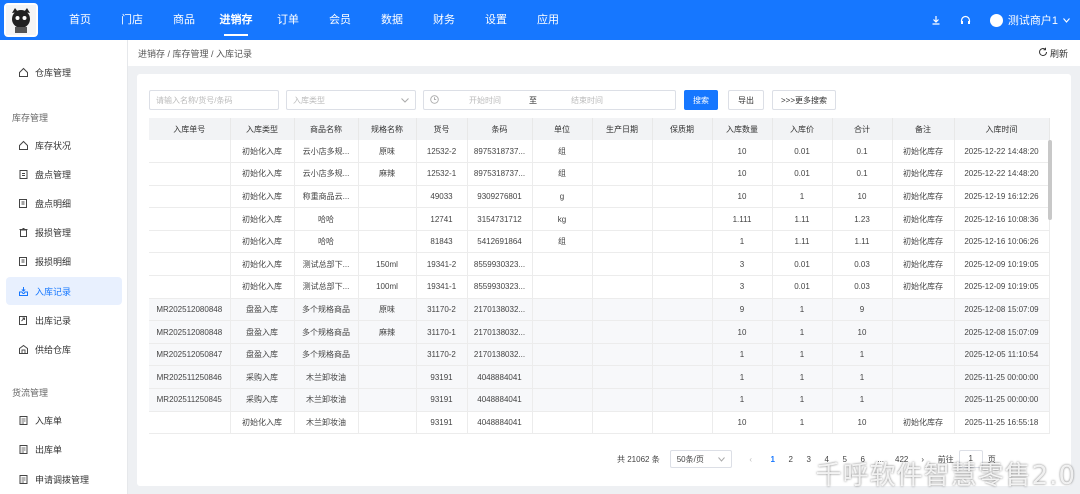 The height and width of the screenshot is (494, 1080). What do you see at coordinates (64, 233) in the screenshot?
I see `sidebar-item-报损管理: 报损管理` at bounding box center [64, 233].